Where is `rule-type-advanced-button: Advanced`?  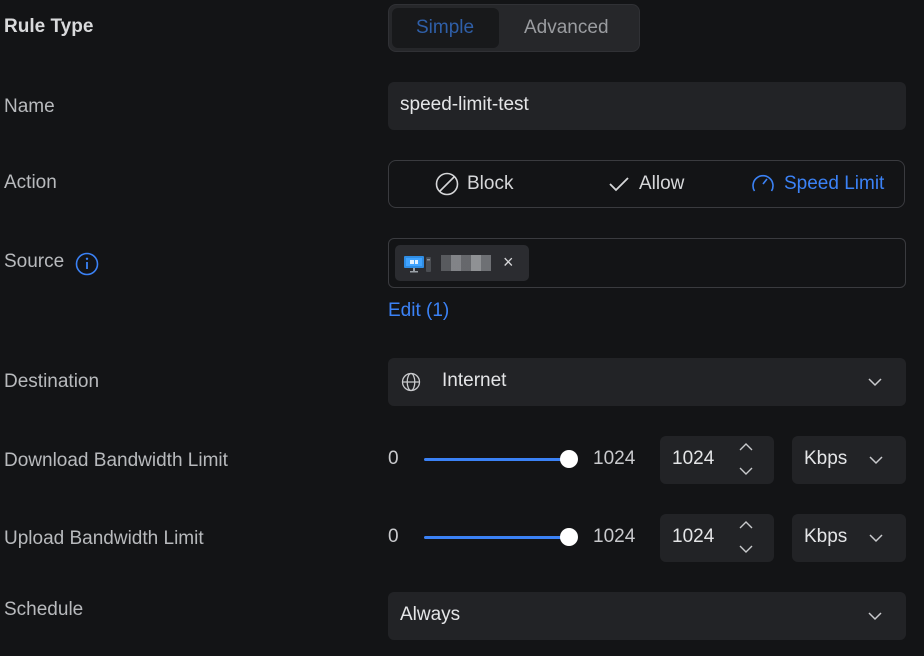
rule-type-advanced-button: Advanced is located at coordinates (566, 28).